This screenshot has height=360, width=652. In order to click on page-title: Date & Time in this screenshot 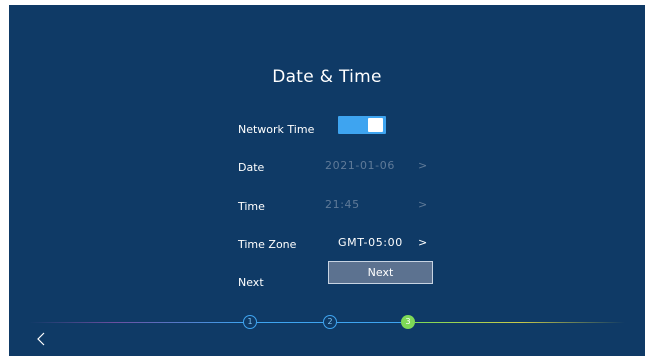, I will do `click(327, 77)`.